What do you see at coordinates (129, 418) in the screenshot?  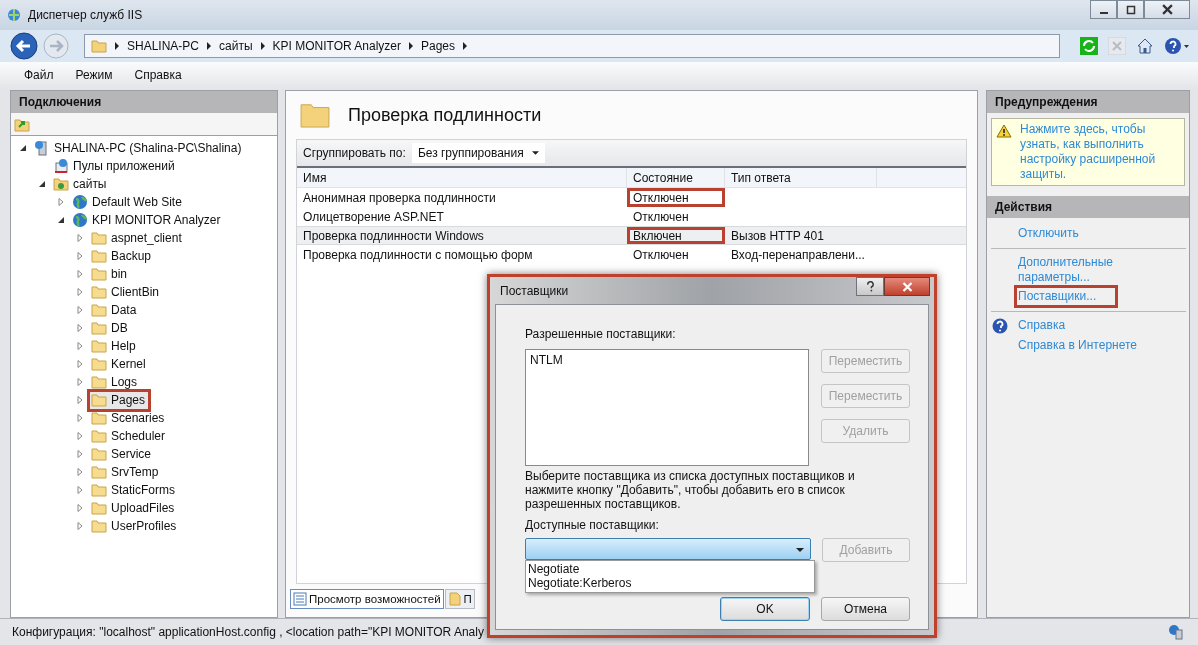 I see `tree-item: Scenaries` at bounding box center [129, 418].